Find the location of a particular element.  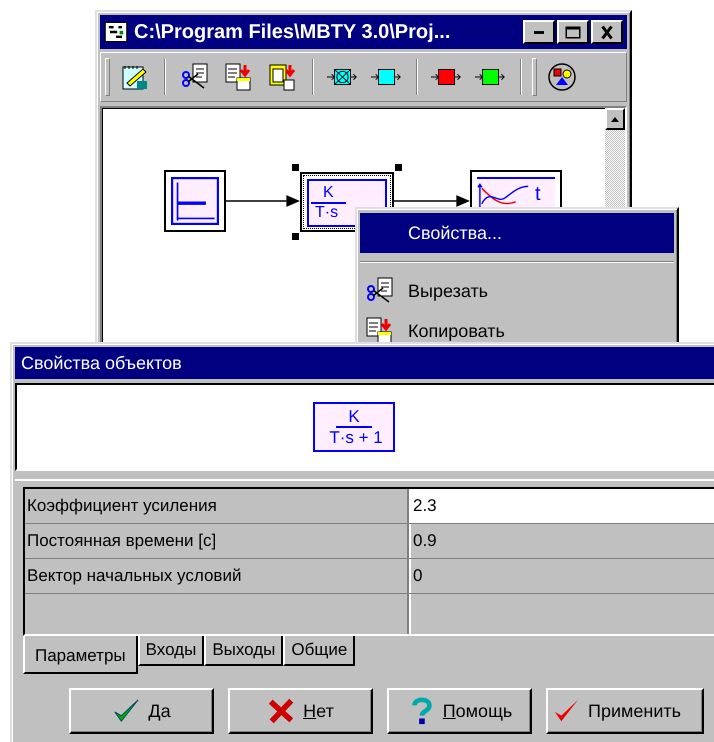

tab: Общие is located at coordinates (319, 651).